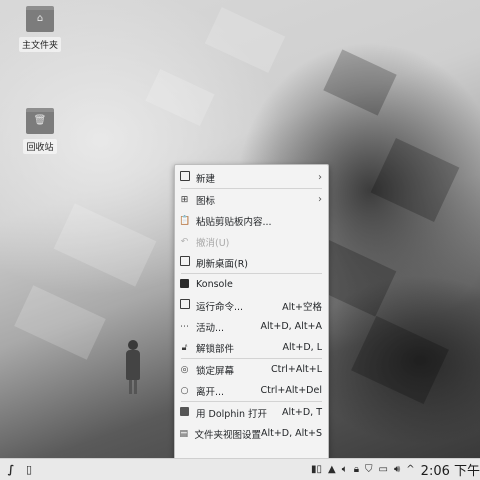  What do you see at coordinates (356, 469) in the screenshot?
I see `lock-tray-icon: 🔒︎` at bounding box center [356, 469].